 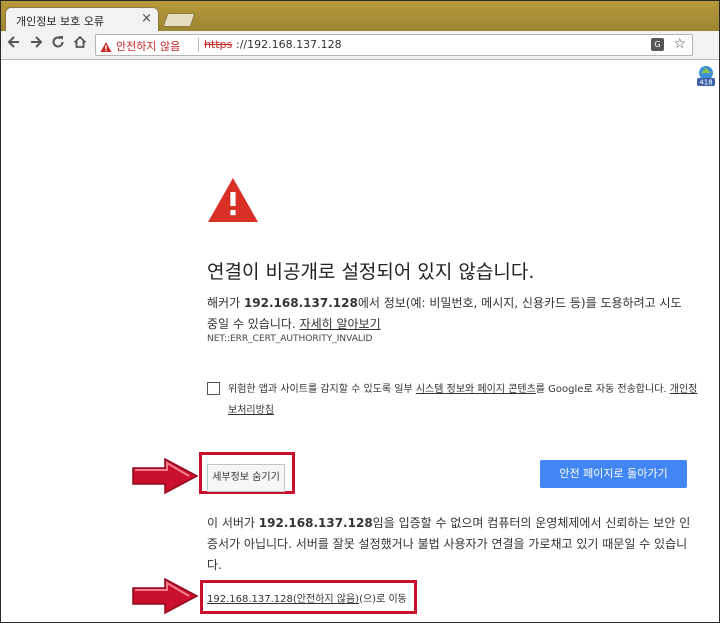 What do you see at coordinates (179, 20) in the screenshot?
I see `new-tab-button` at bounding box center [179, 20].